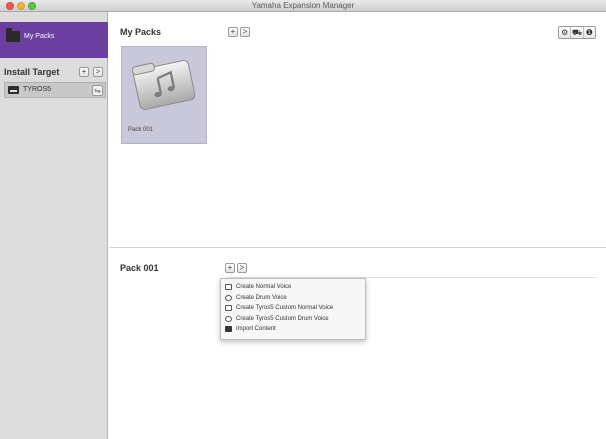 Image resolution: width=606 pixels, height=439 pixels. What do you see at coordinates (261, 297) in the screenshot?
I see `menu-item-label: Create Drum Voice` at bounding box center [261, 297].